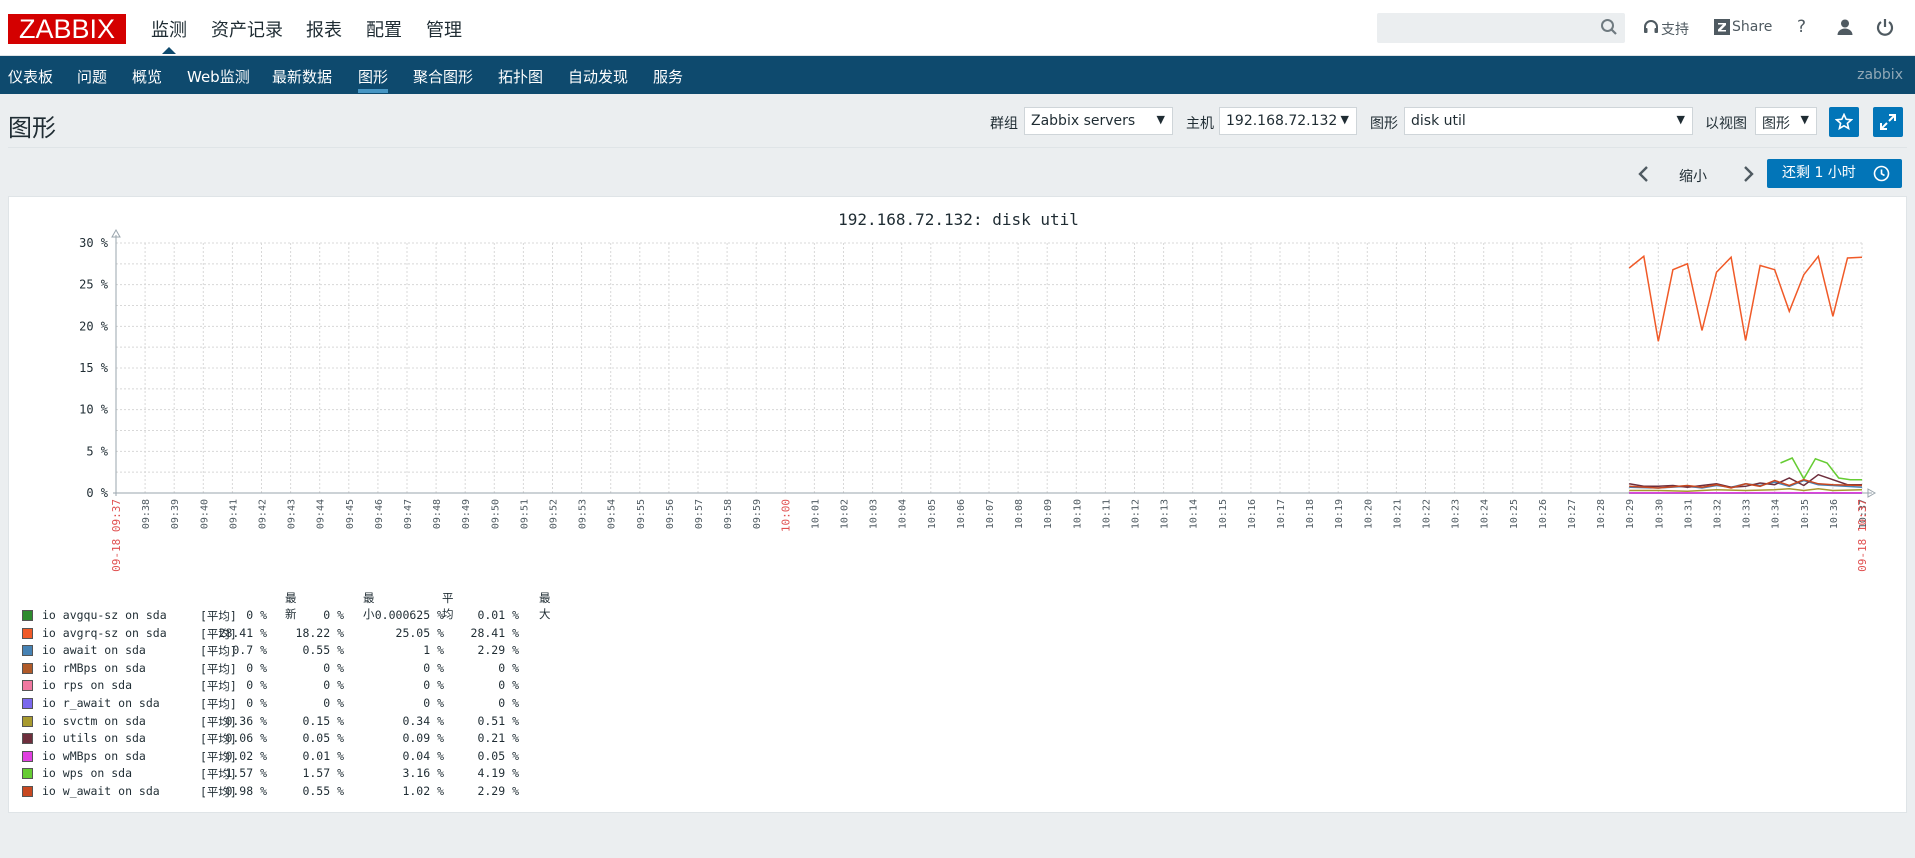  I want to click on share-link: Share, so click(1752, 27).